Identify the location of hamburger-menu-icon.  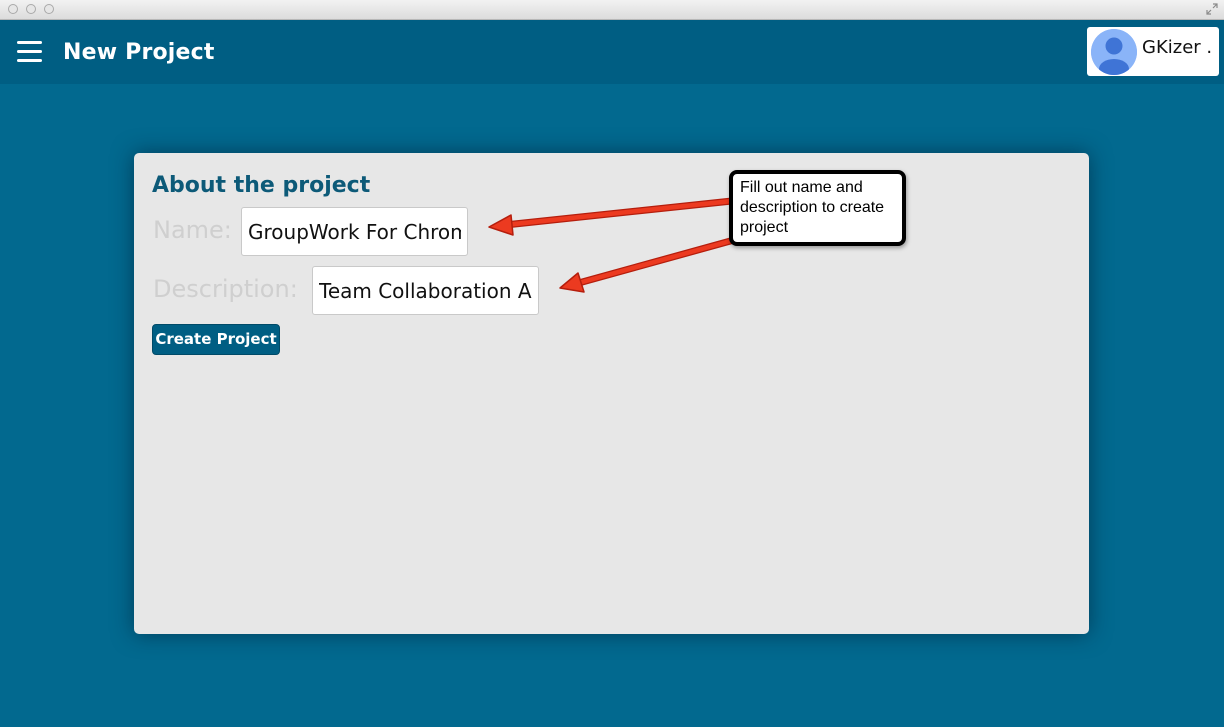
(29, 52).